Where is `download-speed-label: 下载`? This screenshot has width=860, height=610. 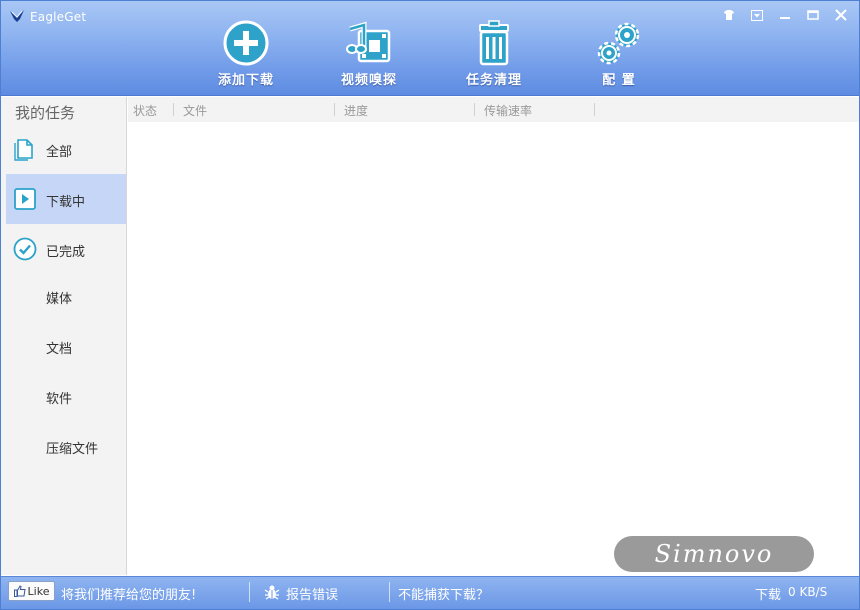
download-speed-label: 下载 is located at coordinates (768, 595).